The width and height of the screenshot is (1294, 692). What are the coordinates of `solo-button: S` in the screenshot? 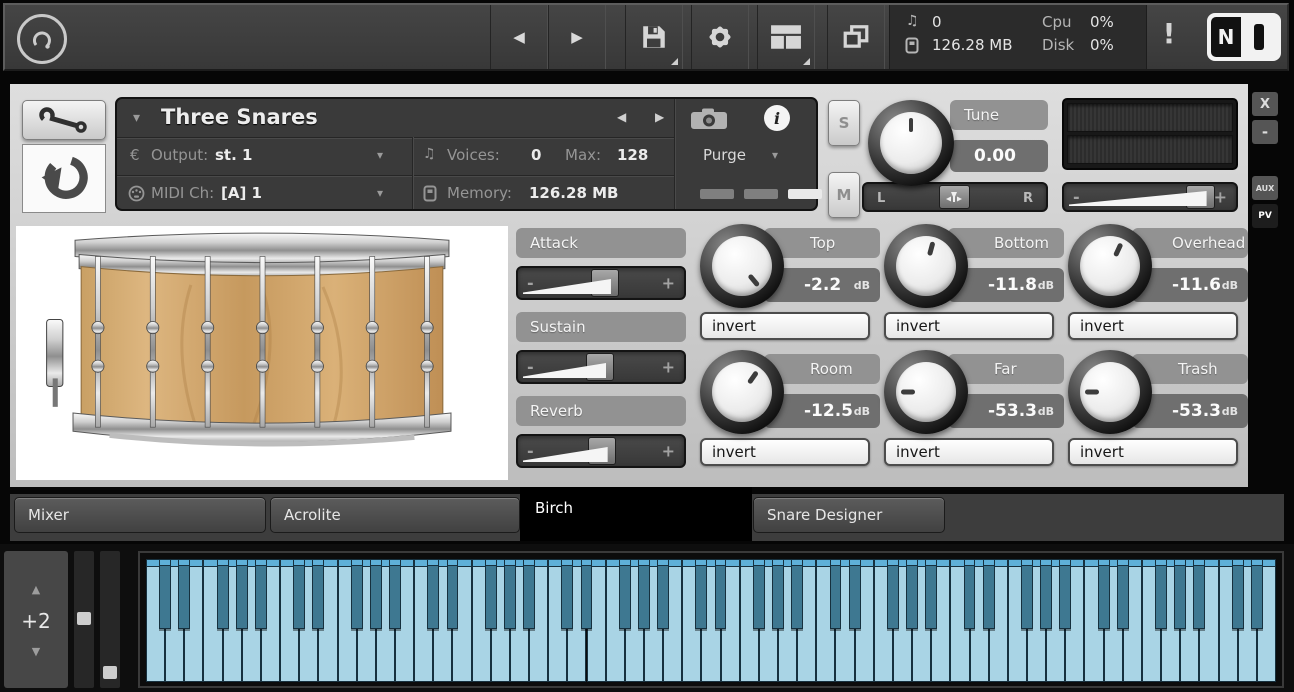 It's located at (844, 123).